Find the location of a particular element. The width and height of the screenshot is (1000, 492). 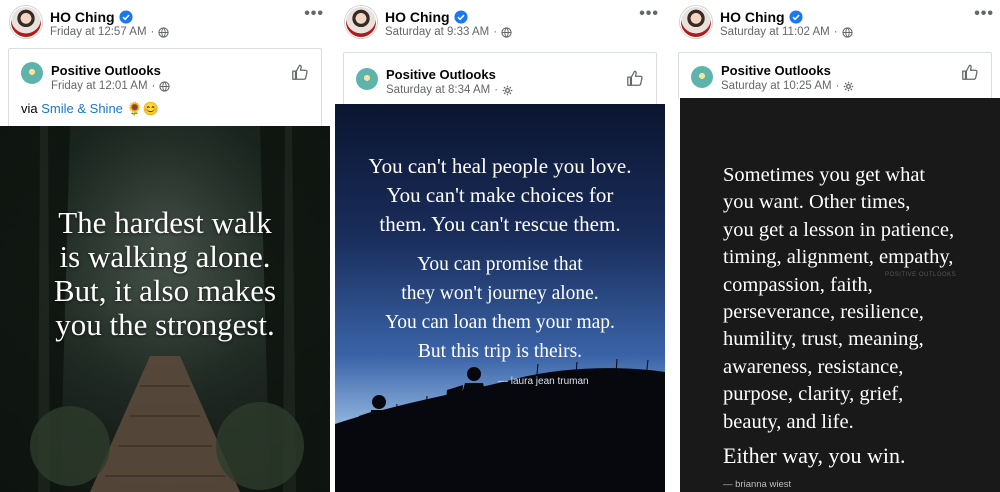

via-prefix: via is located at coordinates (29, 108).